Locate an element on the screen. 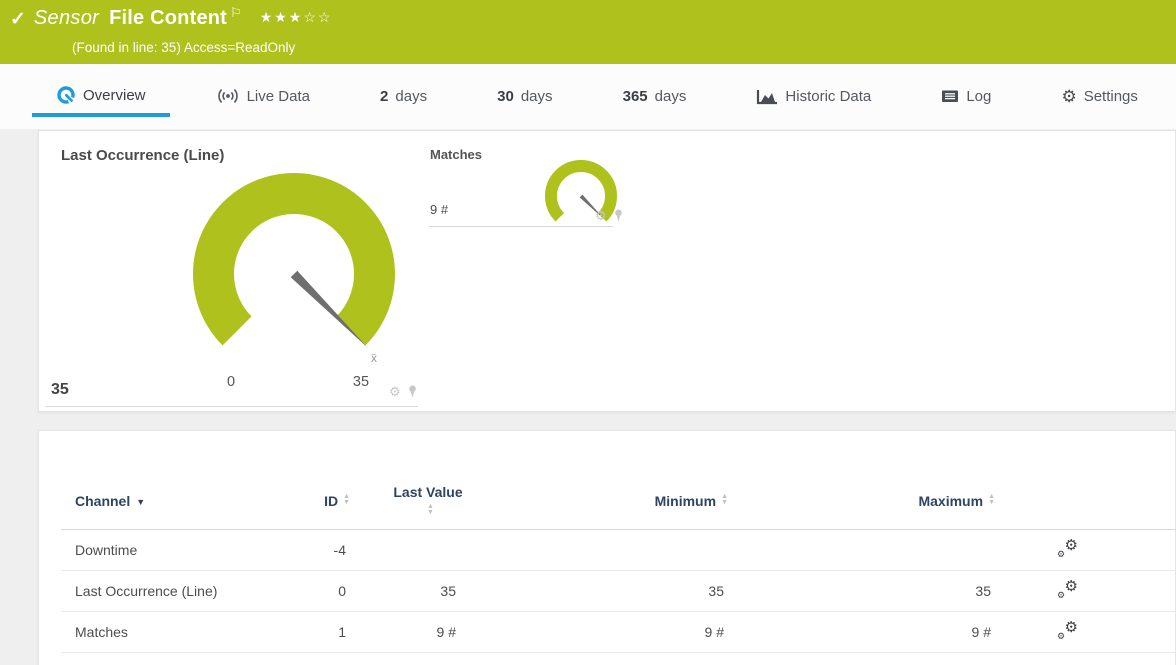  channel-id: 0 is located at coordinates (313, 591).